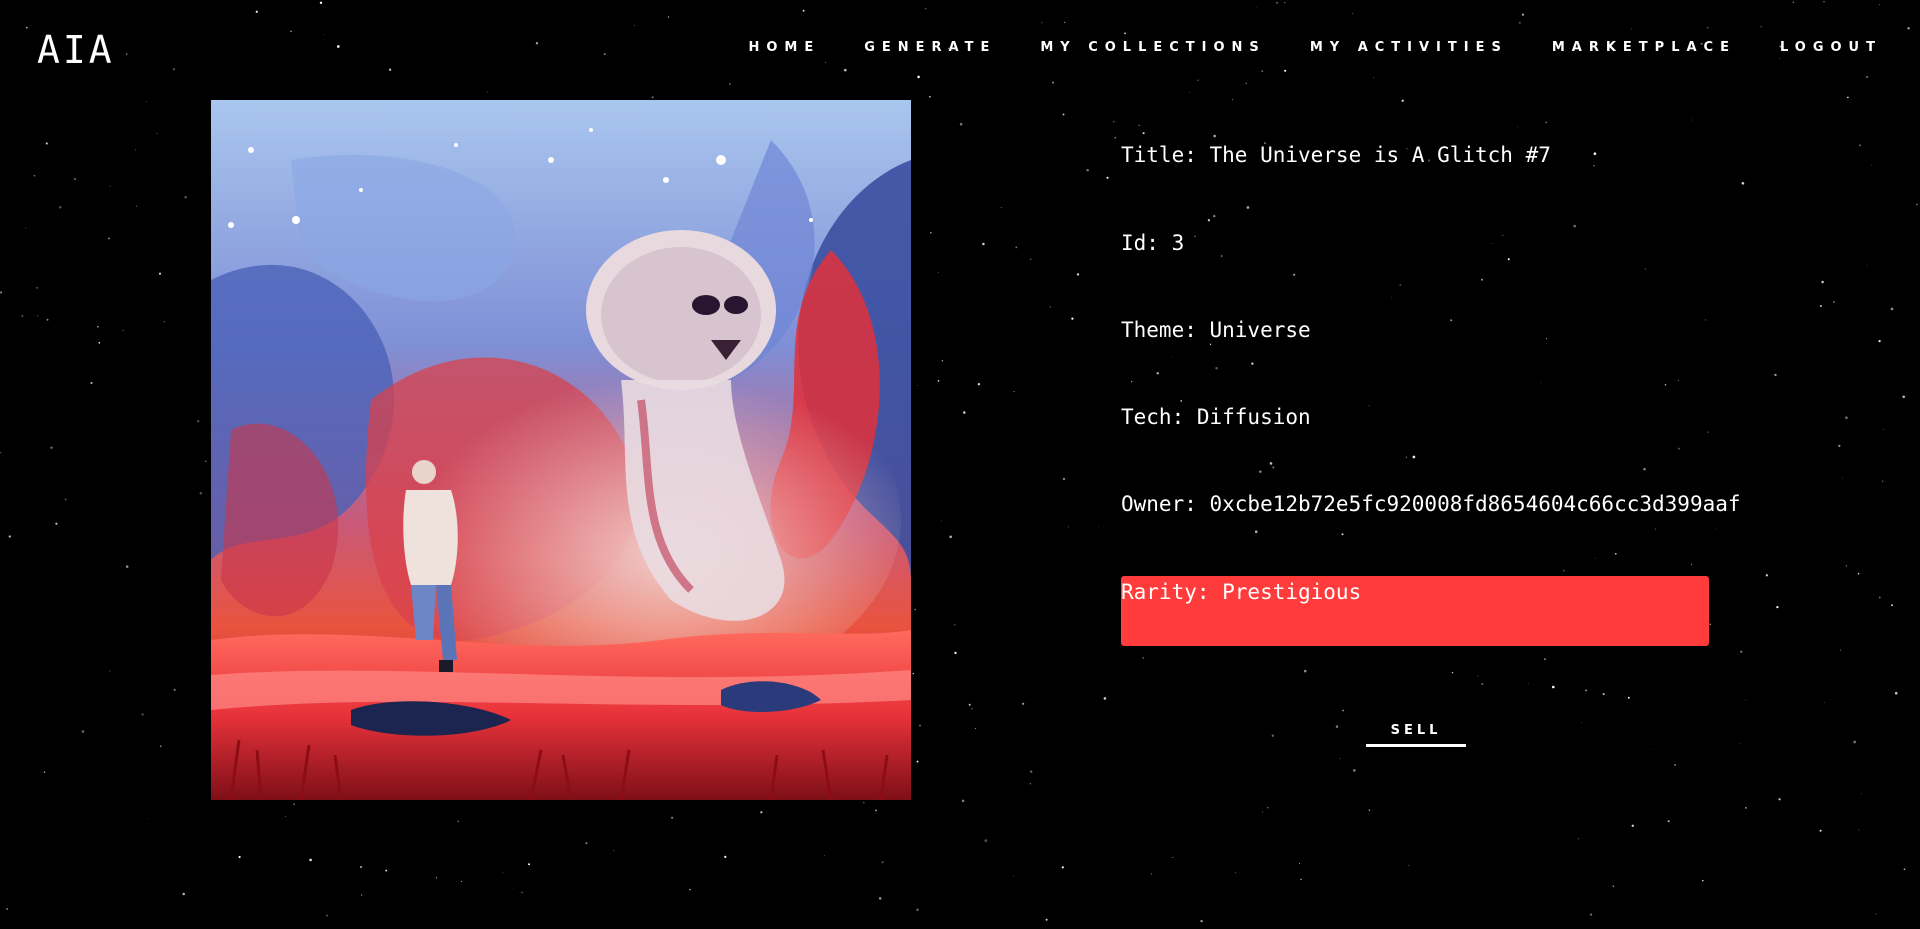 The height and width of the screenshot is (929, 1920). I want to click on nav-my-collections: MY COLLECTIONS, so click(1152, 47).